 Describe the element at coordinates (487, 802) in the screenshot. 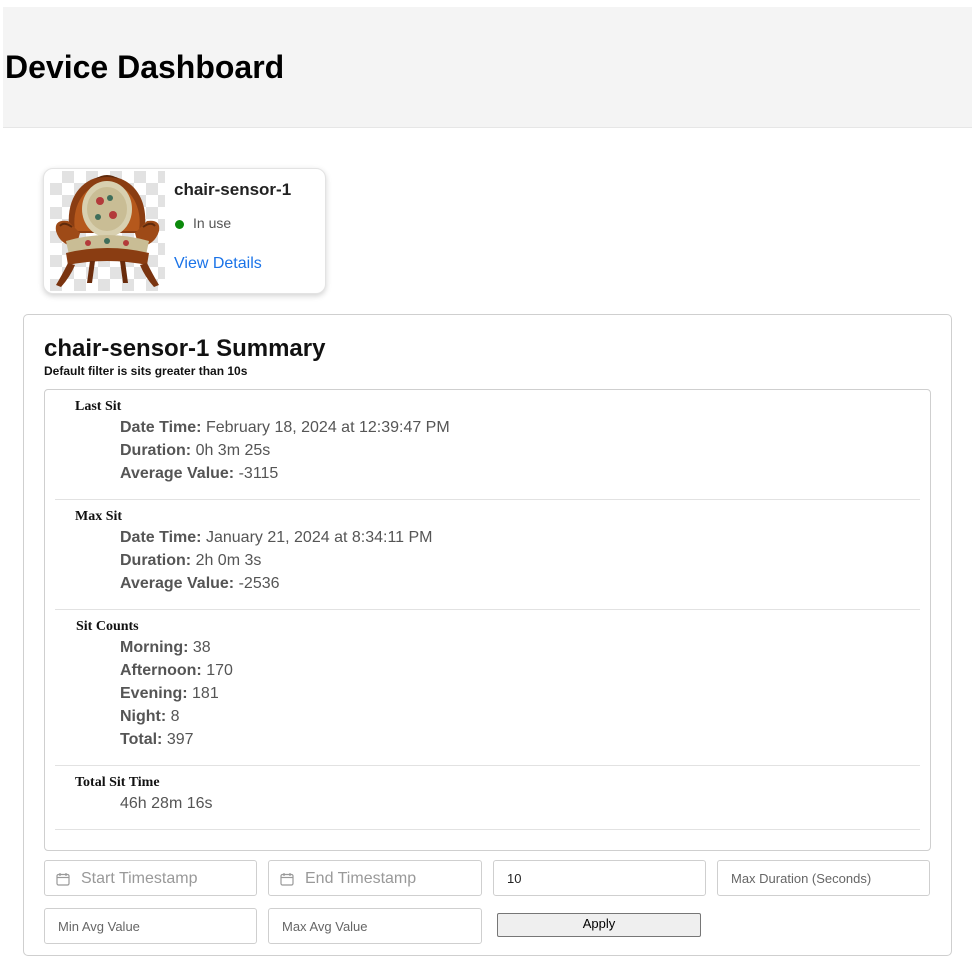

I see `total-sit-time-section: Total Sit Time 46h 28m 16s` at that location.